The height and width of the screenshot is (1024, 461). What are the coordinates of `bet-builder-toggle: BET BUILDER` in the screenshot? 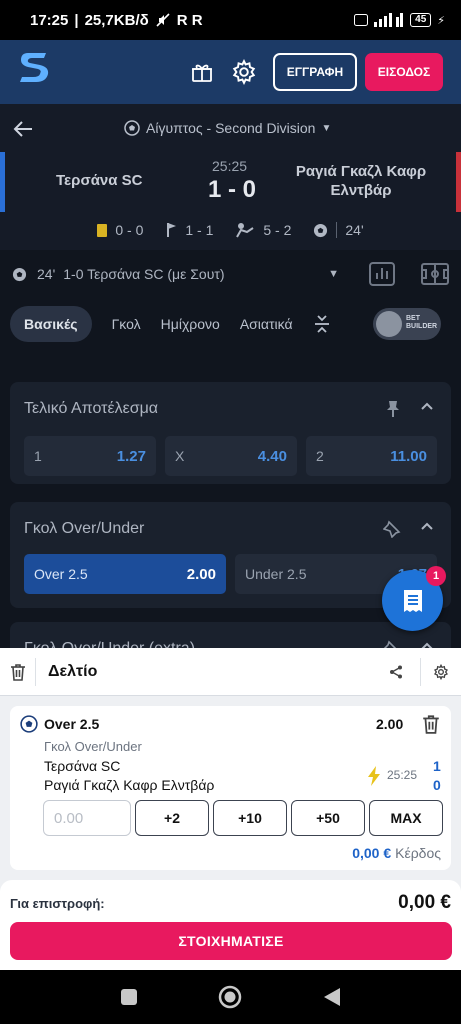 It's located at (407, 324).